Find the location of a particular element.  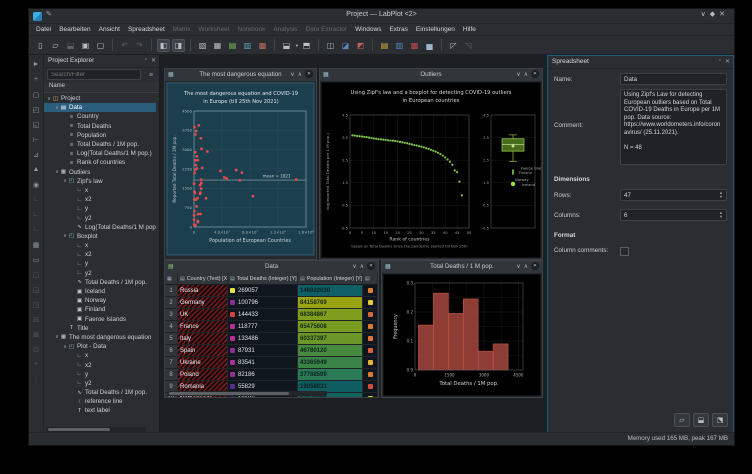

row-number: 1 is located at coordinates (171, 290).